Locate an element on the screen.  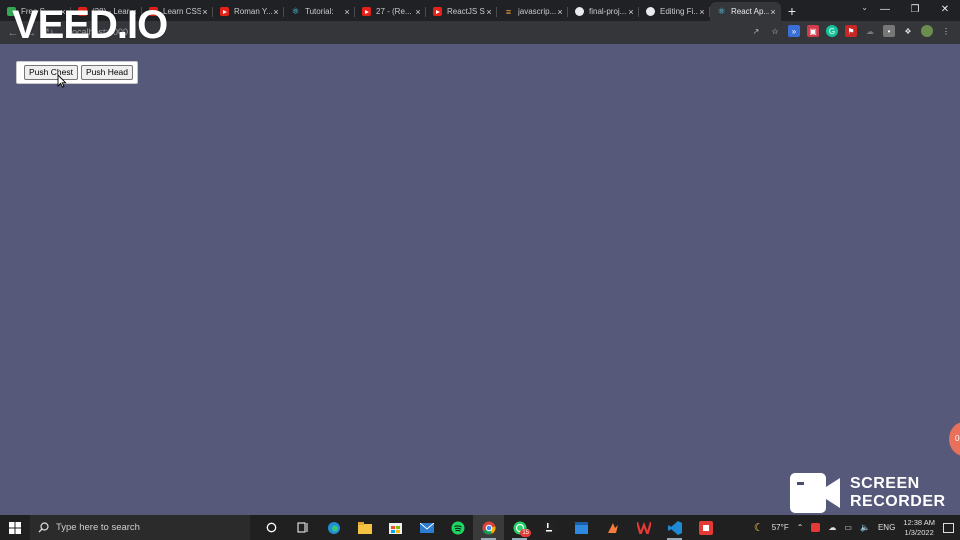
recorder-line-1: SCREEN is located at coordinates (885, 483).